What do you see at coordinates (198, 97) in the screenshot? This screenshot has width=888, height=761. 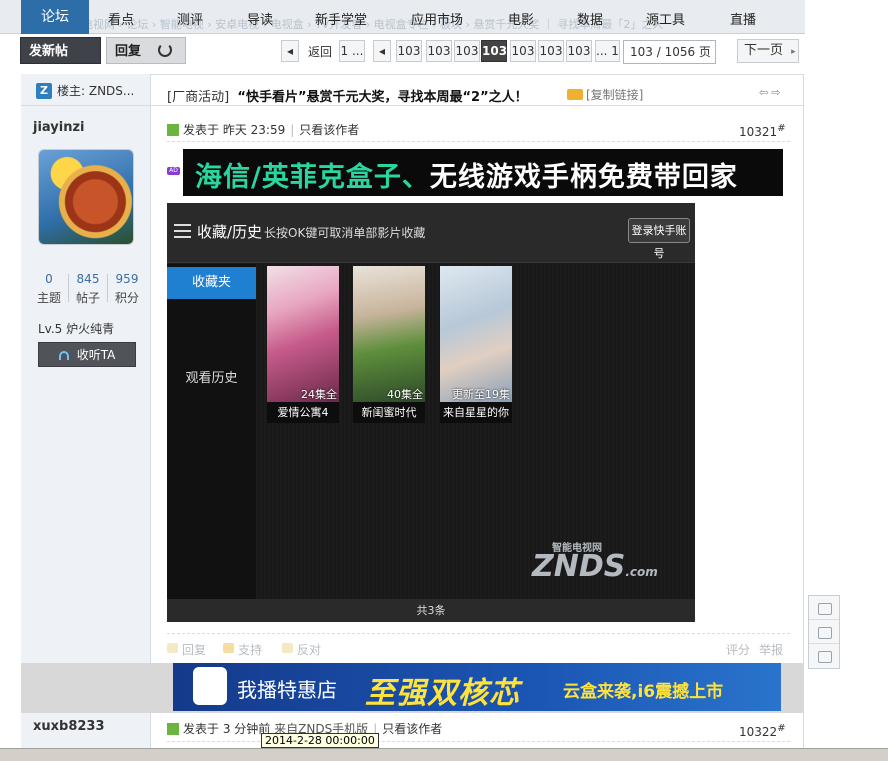 I see `thread-tag: [厂商活动]` at bounding box center [198, 97].